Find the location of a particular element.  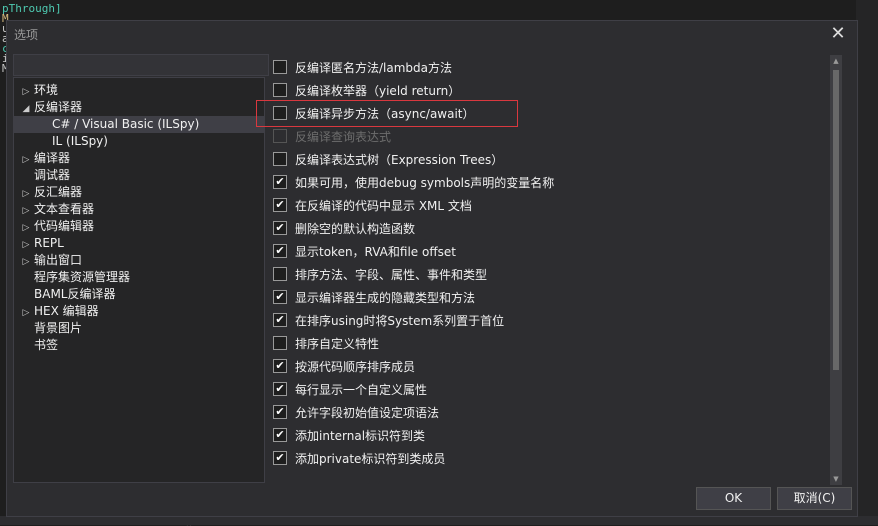

tree-item-content: ▷ 反汇编器 is located at coordinates (48, 192).